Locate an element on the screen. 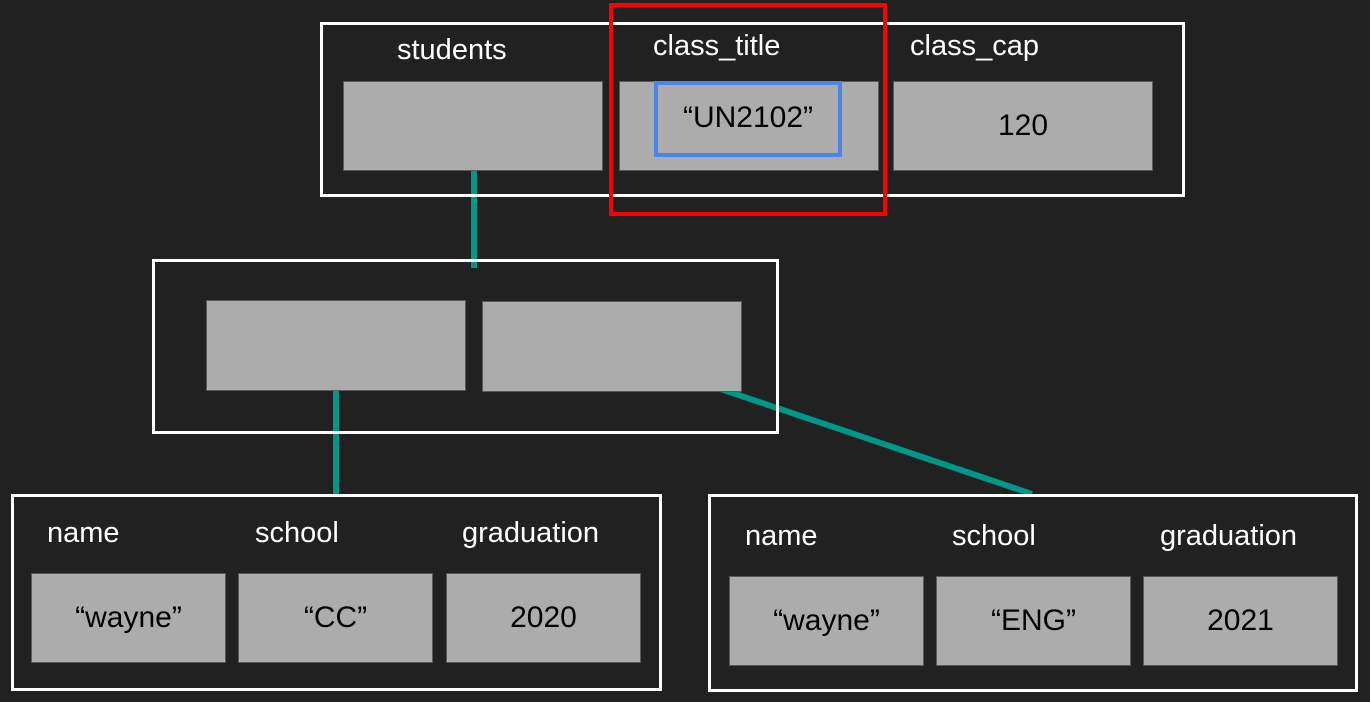  student-0-graduation-value: 2020 is located at coordinates (543, 617).